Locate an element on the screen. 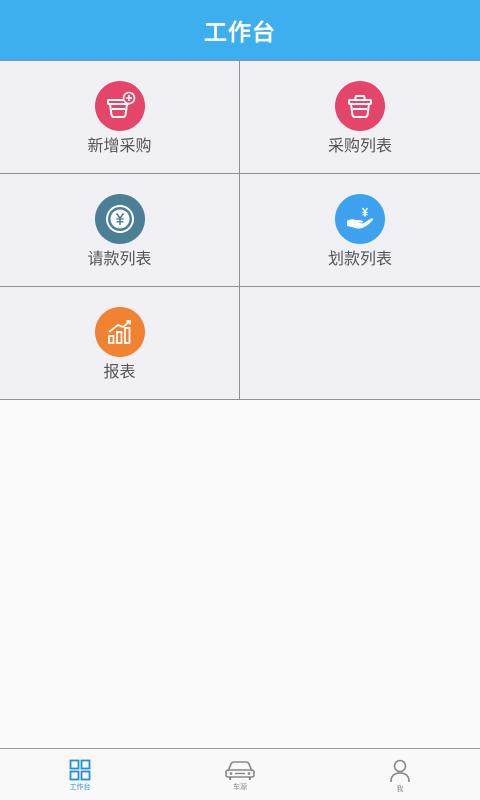 This screenshot has width=480, height=800. tab-workbench: 工作台 is located at coordinates (80, 774).